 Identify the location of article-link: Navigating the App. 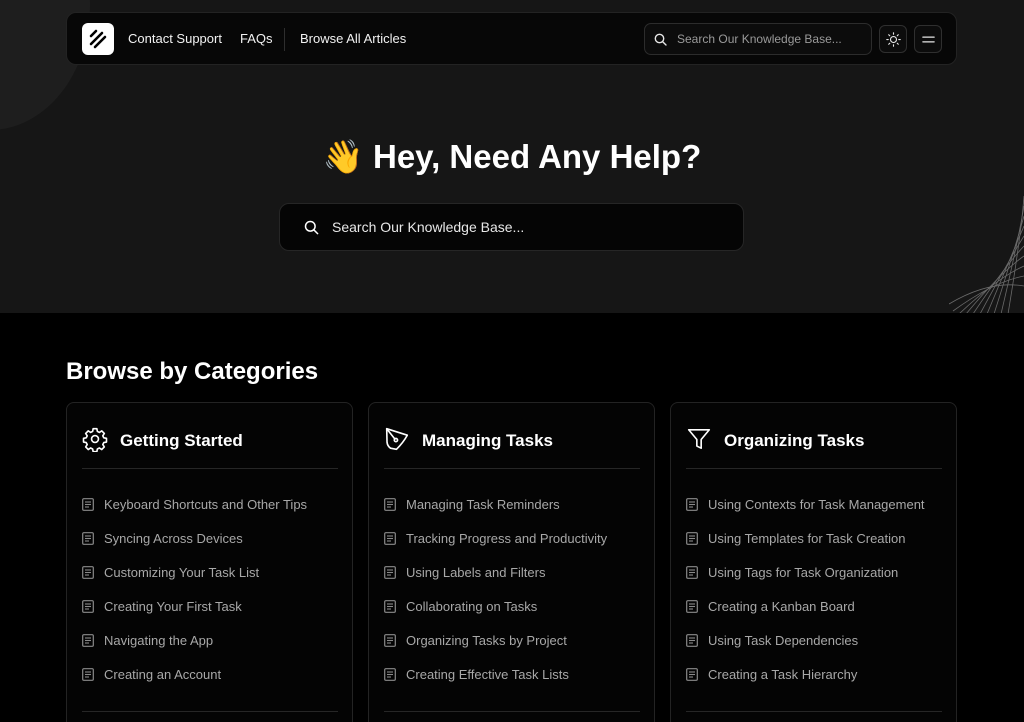
(210, 642).